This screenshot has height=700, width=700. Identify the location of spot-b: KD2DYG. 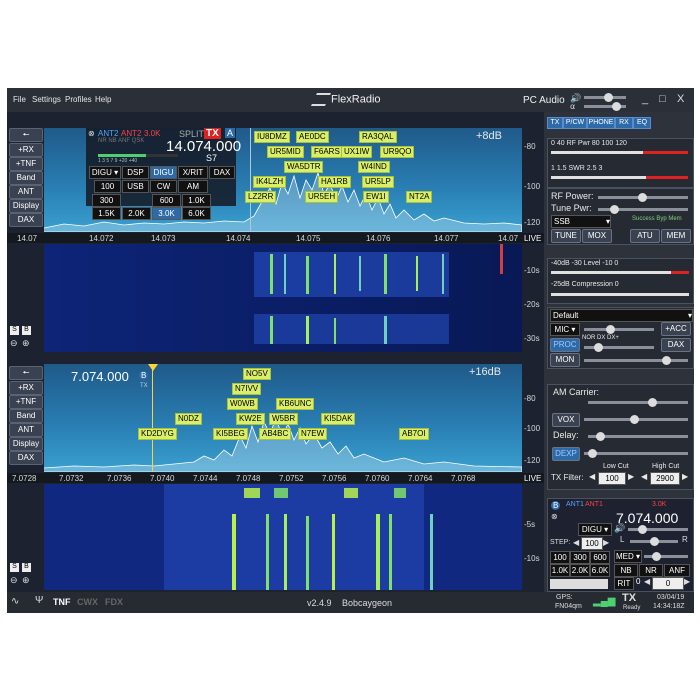
(157, 434).